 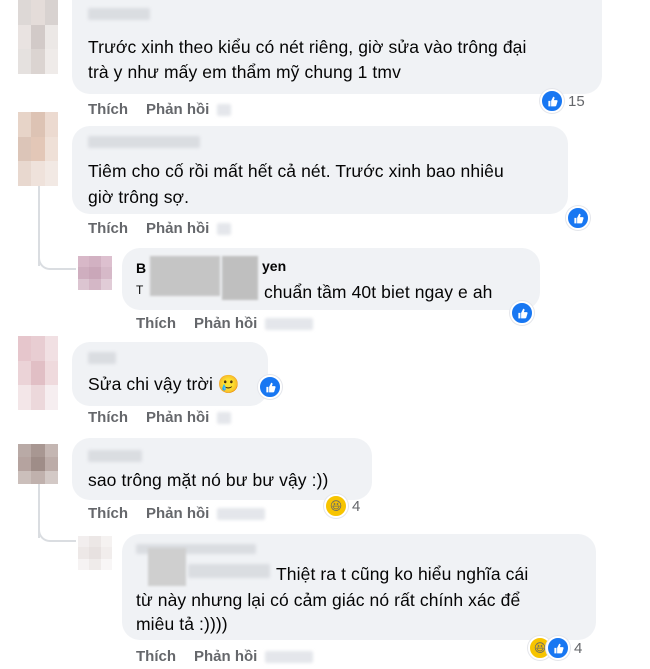 I want to click on comment-text-line: Thiệt ra t cũng ko hiểu nghĩa cái, so click(x=402, y=574).